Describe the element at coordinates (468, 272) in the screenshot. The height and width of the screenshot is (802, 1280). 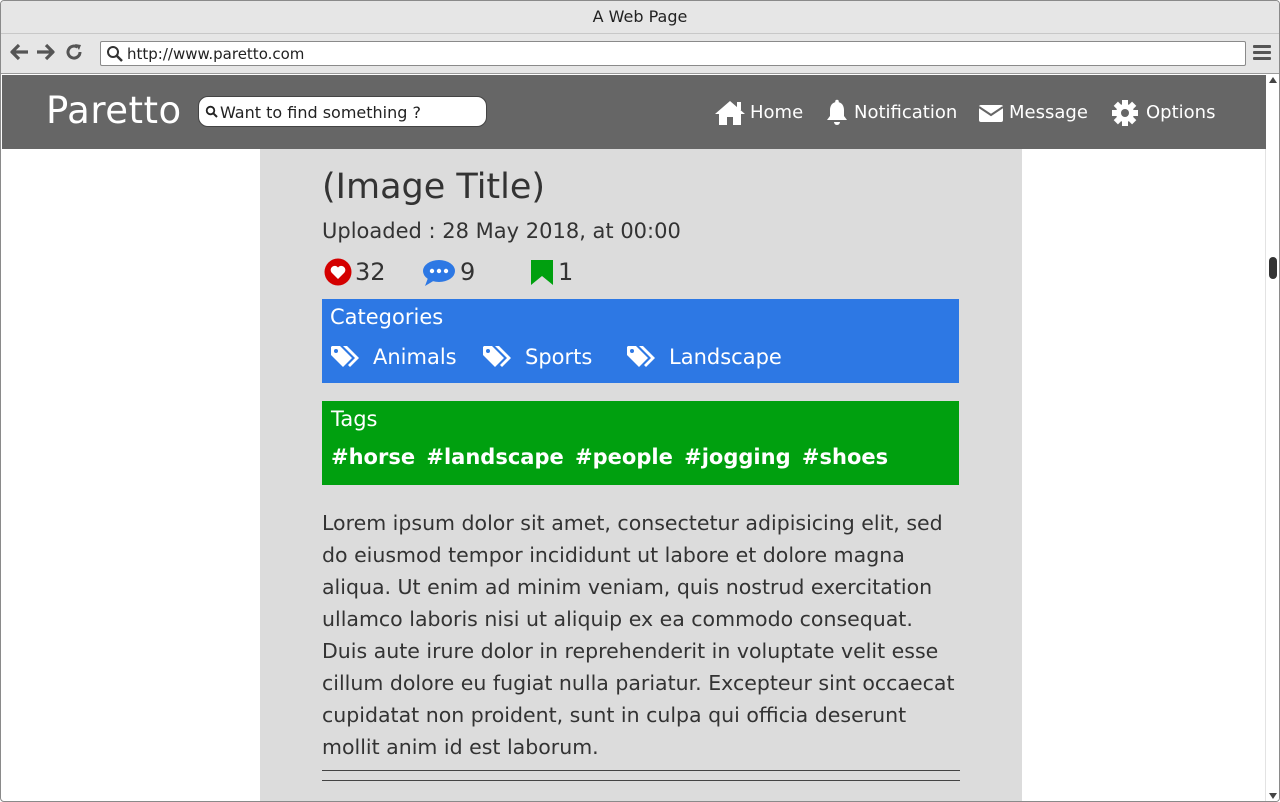
I see `comment-count-value: 9` at that location.